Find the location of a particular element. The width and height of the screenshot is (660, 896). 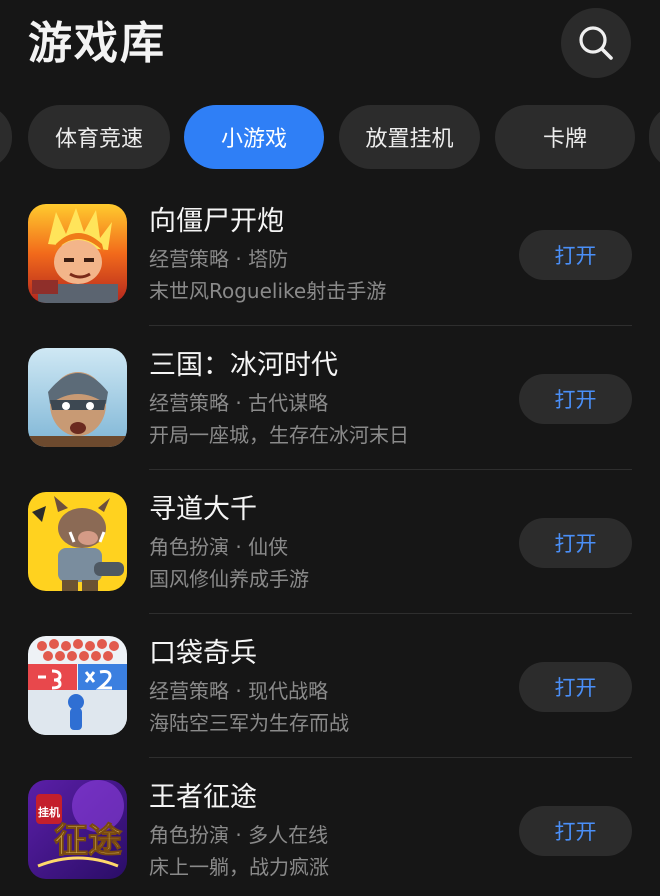

game-tags: 角色扮演 · 多人在线 is located at coordinates (238, 835).